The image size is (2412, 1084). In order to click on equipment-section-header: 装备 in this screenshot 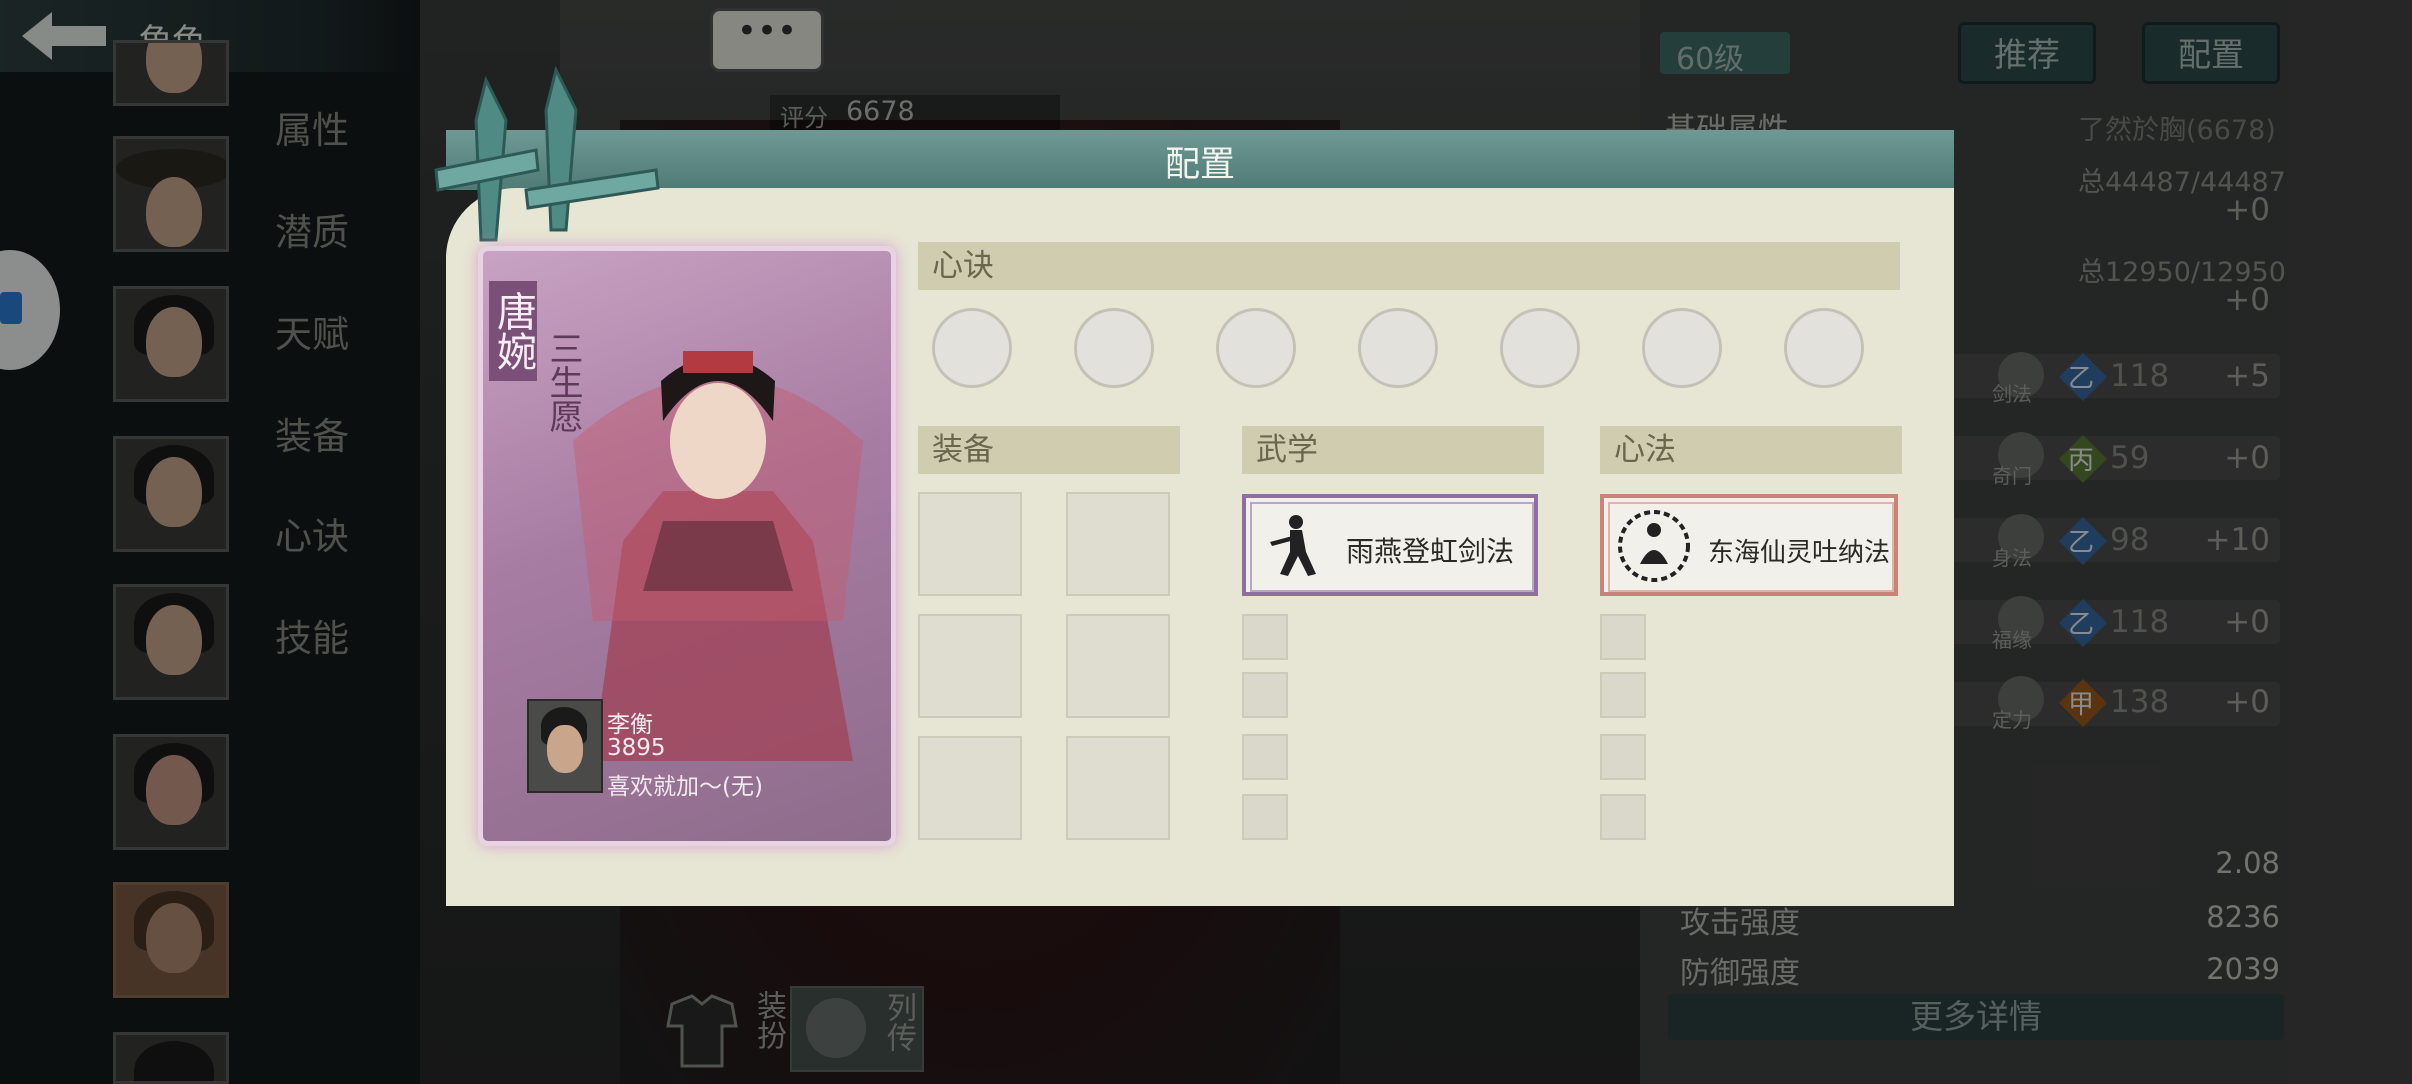, I will do `click(1049, 450)`.